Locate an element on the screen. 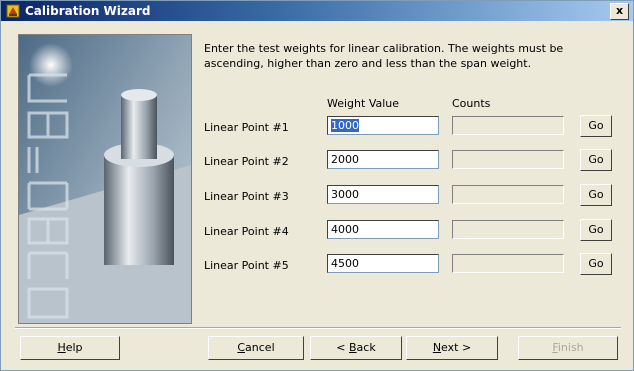  next-accelerator: N is located at coordinates (437, 347).